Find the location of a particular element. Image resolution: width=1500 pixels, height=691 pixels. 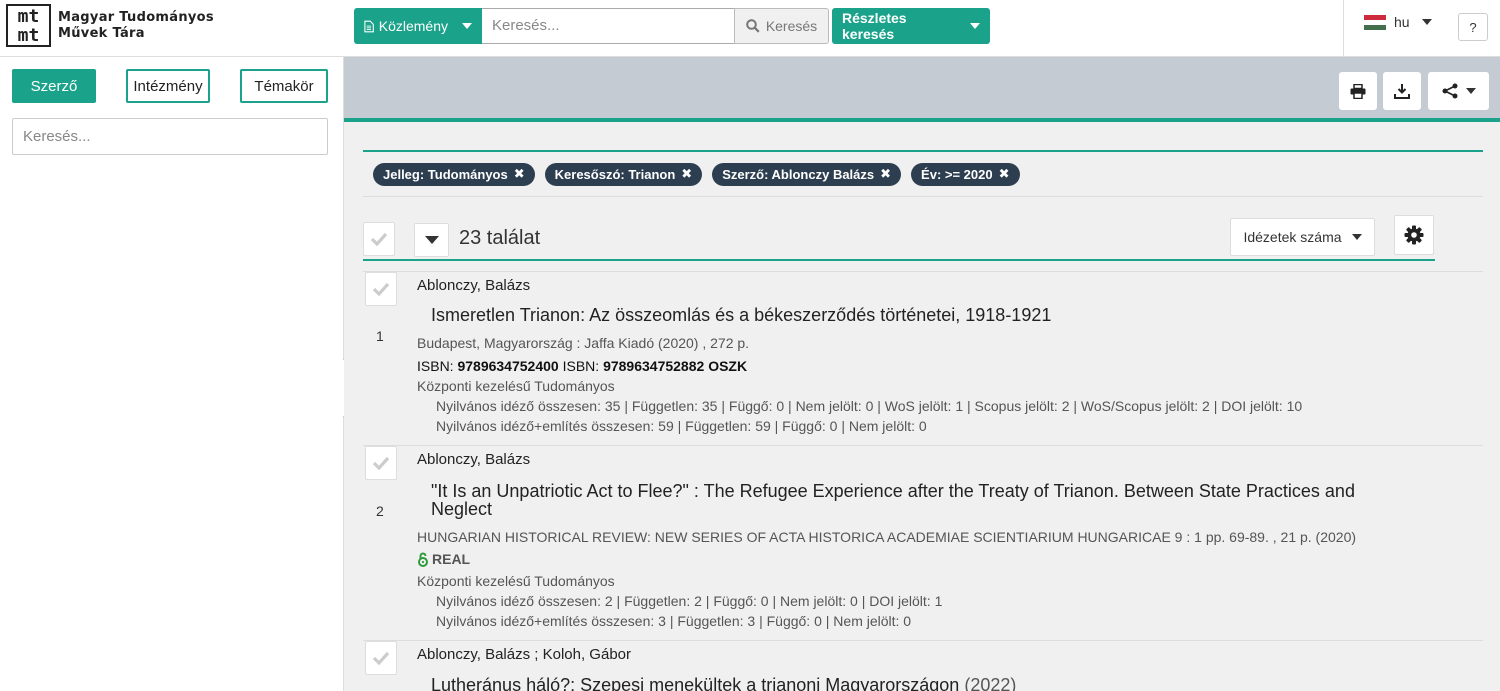

publication-type-dropdown: Közlemény is located at coordinates (418, 26).